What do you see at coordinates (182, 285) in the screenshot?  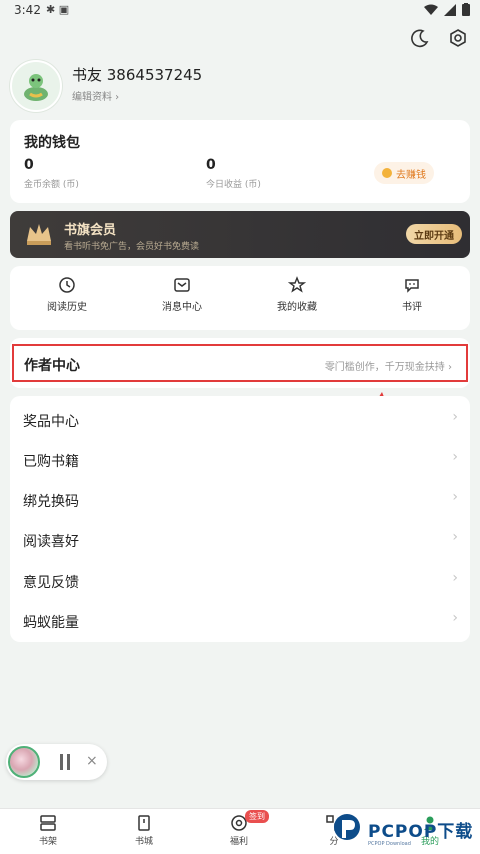 I see `message-box-icon` at bounding box center [182, 285].